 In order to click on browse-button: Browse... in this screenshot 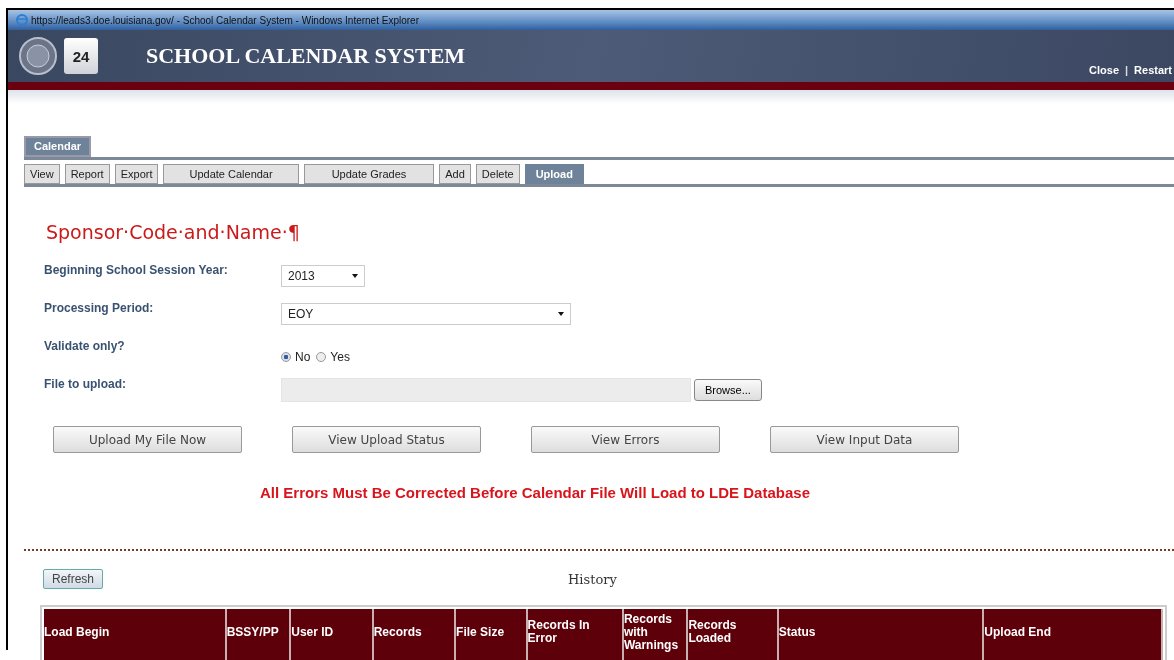, I will do `click(728, 390)`.